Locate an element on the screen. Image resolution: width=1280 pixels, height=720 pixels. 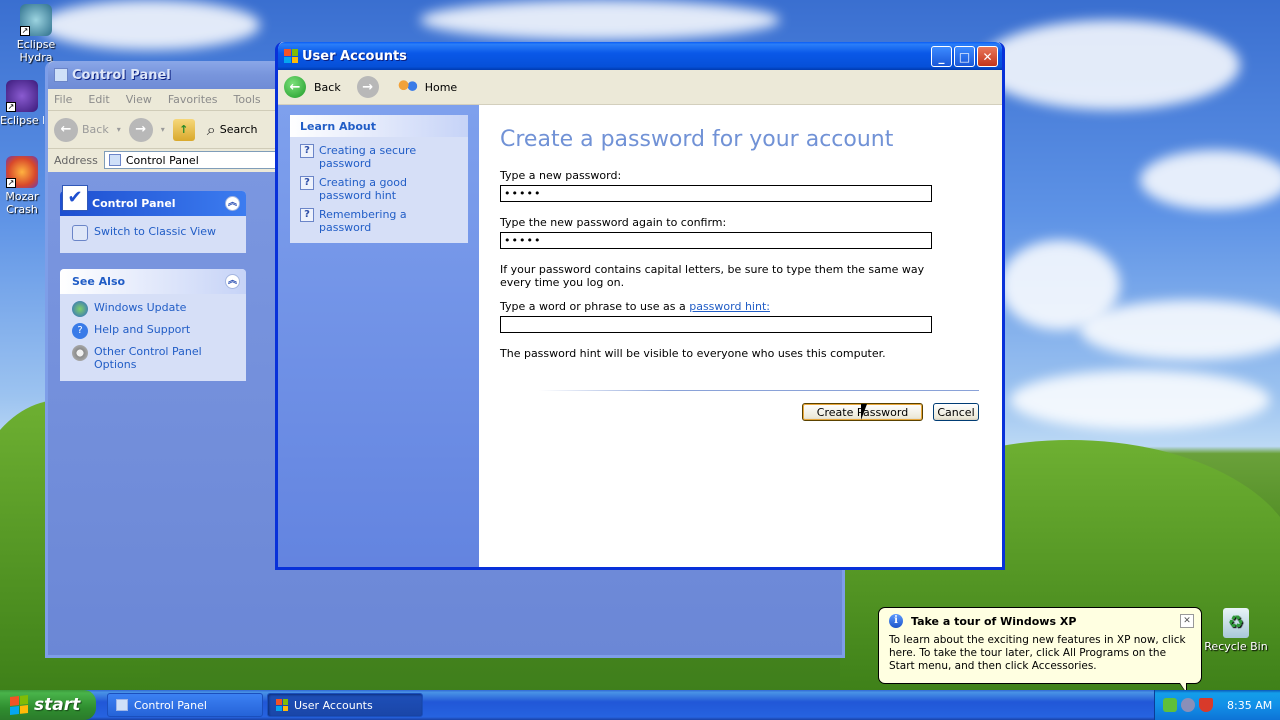
globe-icon is located at coordinates (80, 309).